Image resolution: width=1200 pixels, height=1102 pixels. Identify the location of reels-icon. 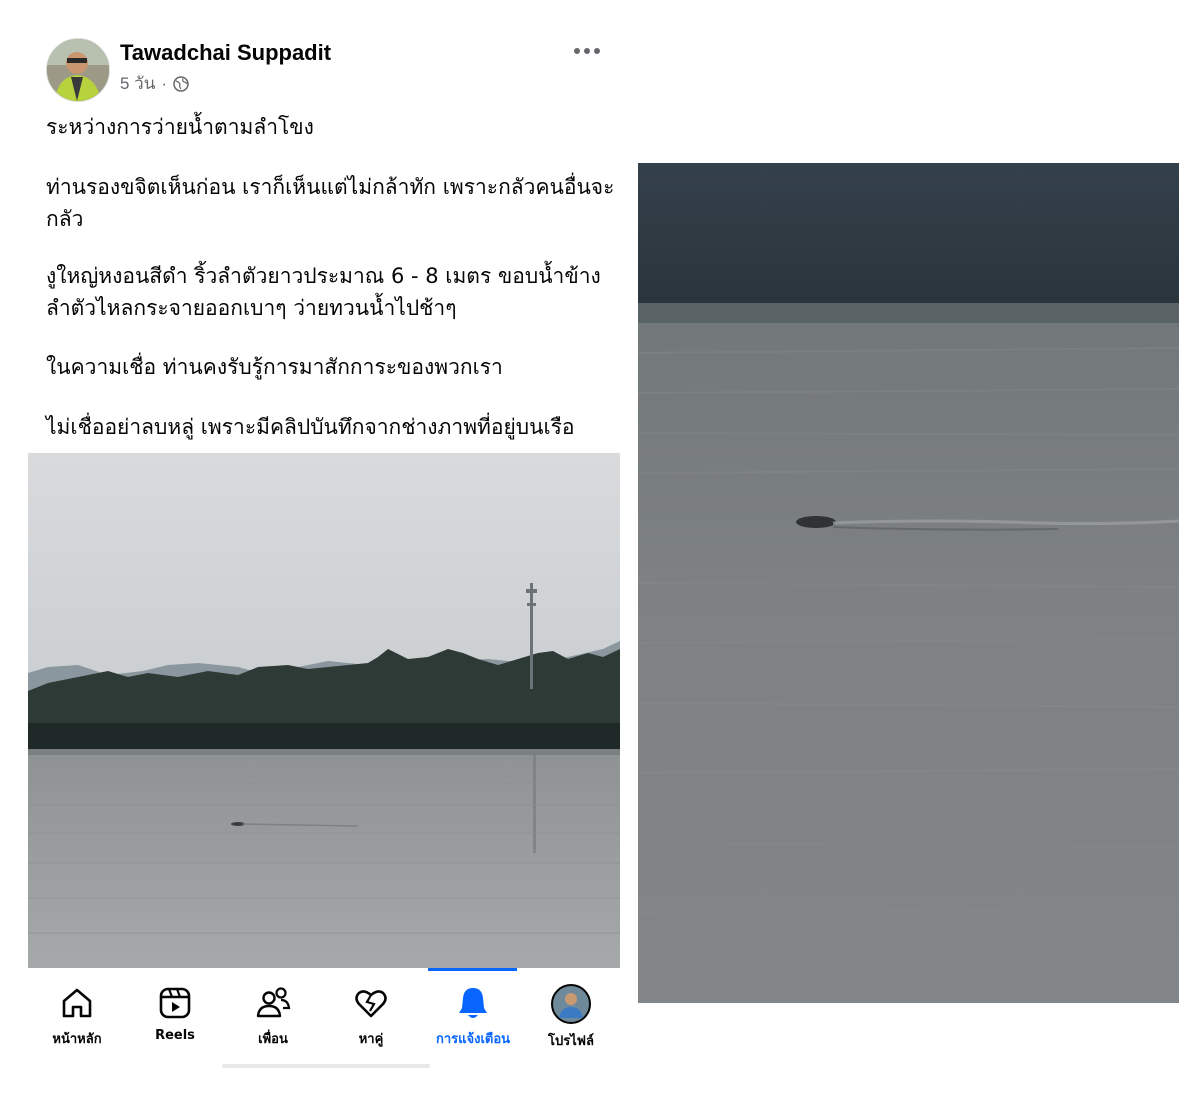
(175, 1003).